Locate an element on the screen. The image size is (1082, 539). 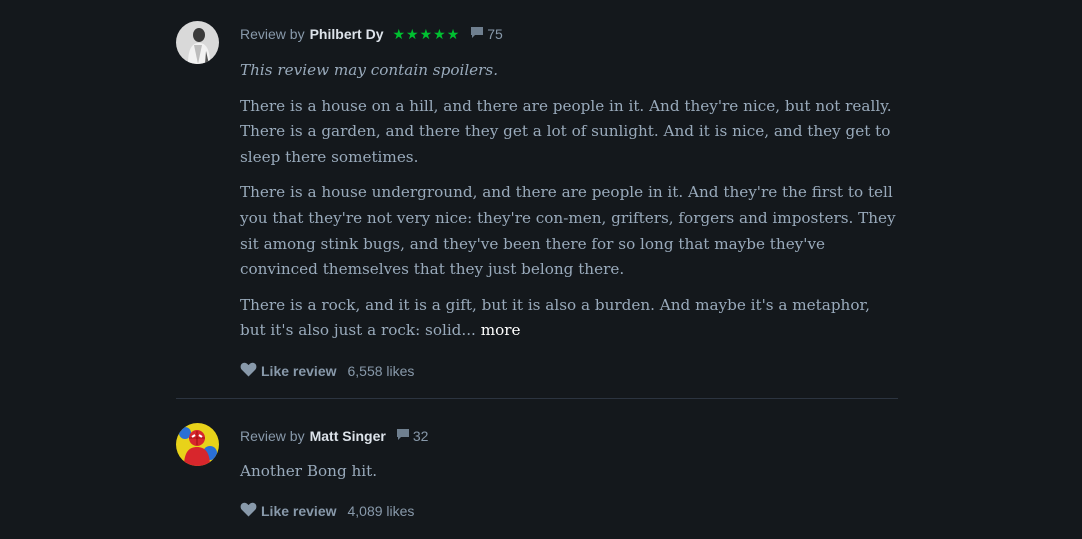
spoiler-notice: This review may contain spoilers. is located at coordinates (369, 70).